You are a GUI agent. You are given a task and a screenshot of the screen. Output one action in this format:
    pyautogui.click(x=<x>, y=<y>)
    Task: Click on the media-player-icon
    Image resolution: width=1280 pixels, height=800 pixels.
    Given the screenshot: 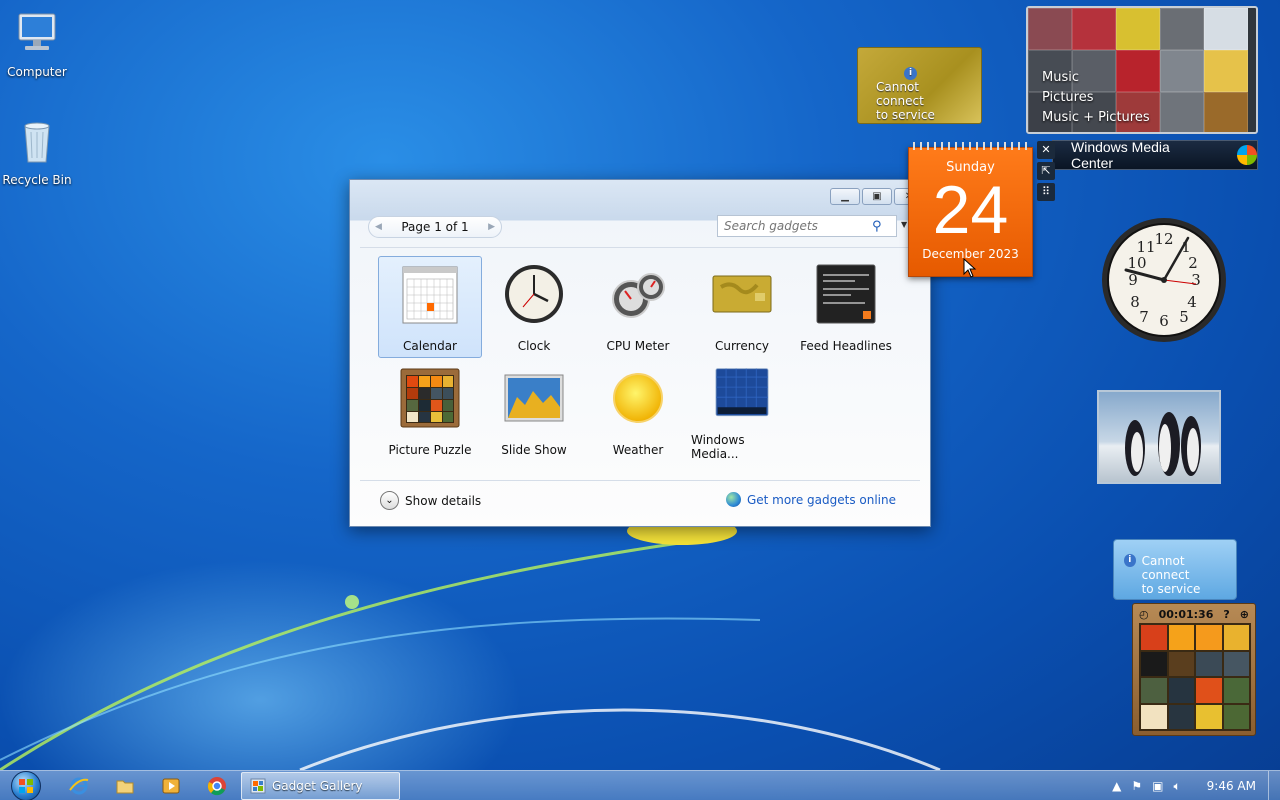 What is the action you would take?
    pyautogui.click(x=171, y=786)
    